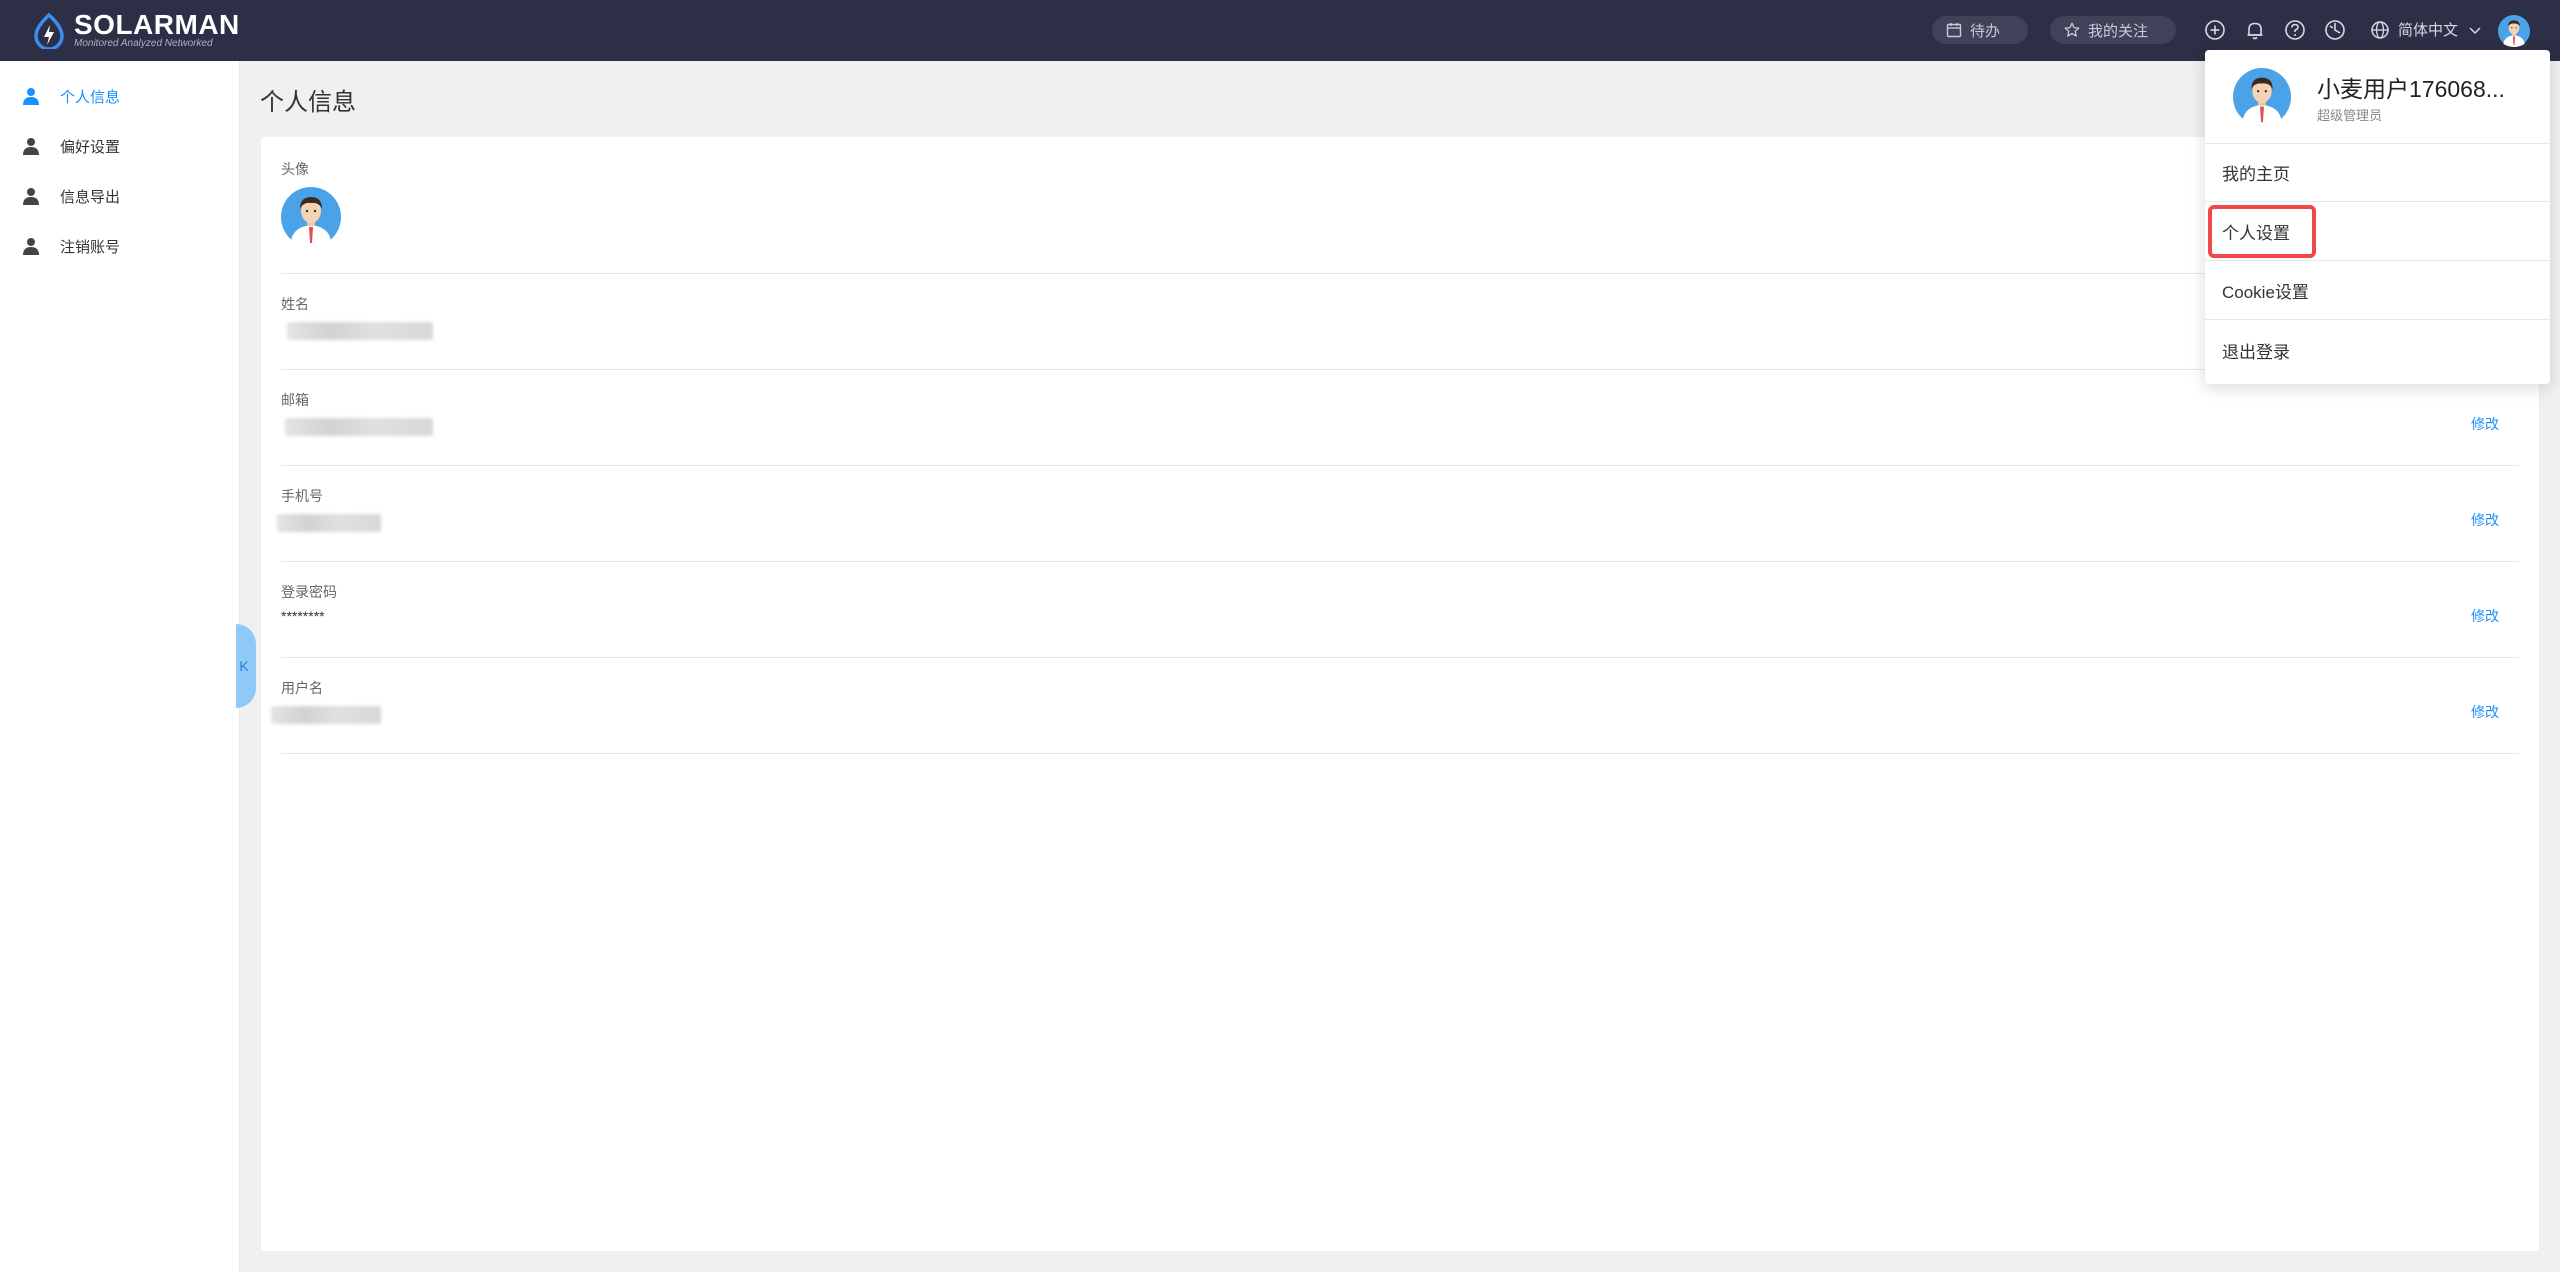 The image size is (2560, 1272). Describe the element at coordinates (2377, 232) in the screenshot. I see `menu-item-personal-settings: 个人设置` at that location.